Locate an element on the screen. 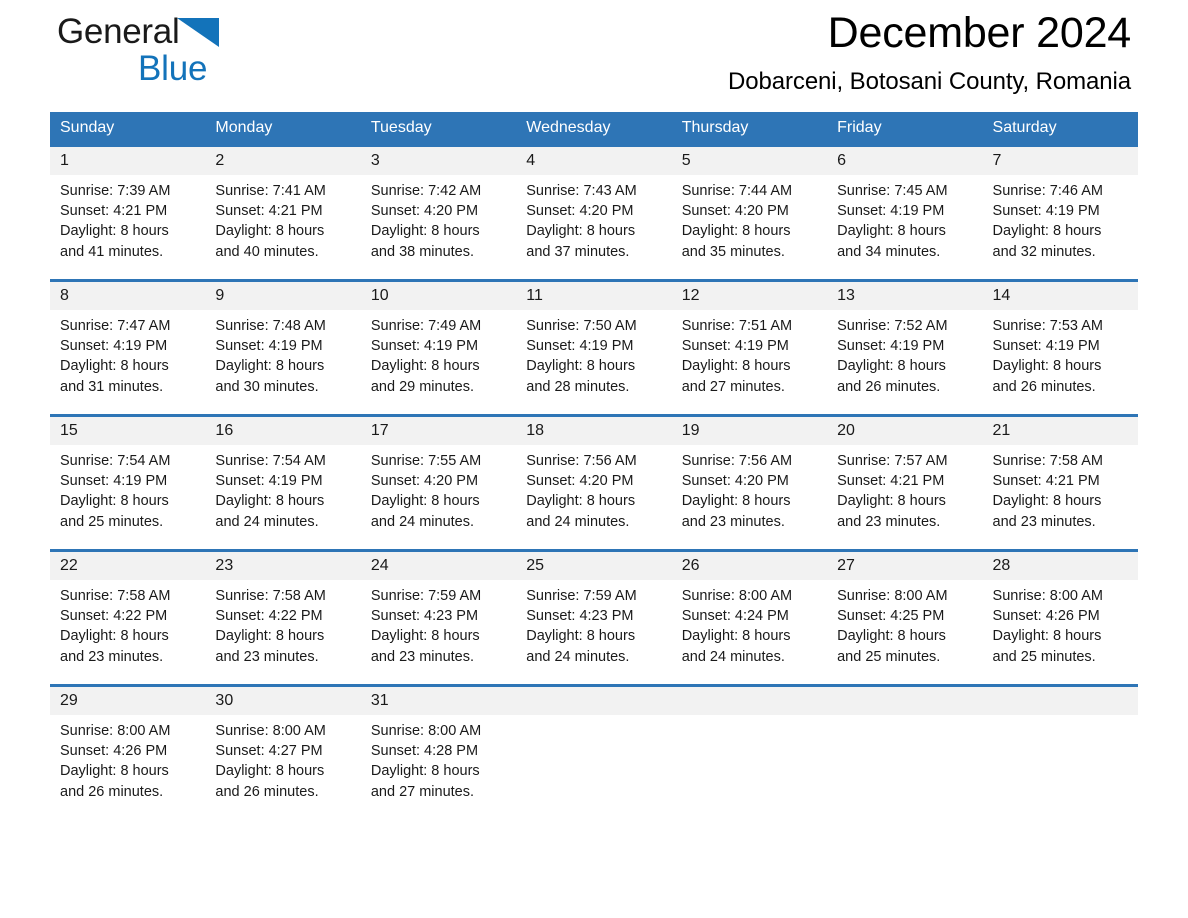 This screenshot has width=1188, height=918. sunset-text: Sunset: 4:23 PM is located at coordinates (424, 616).